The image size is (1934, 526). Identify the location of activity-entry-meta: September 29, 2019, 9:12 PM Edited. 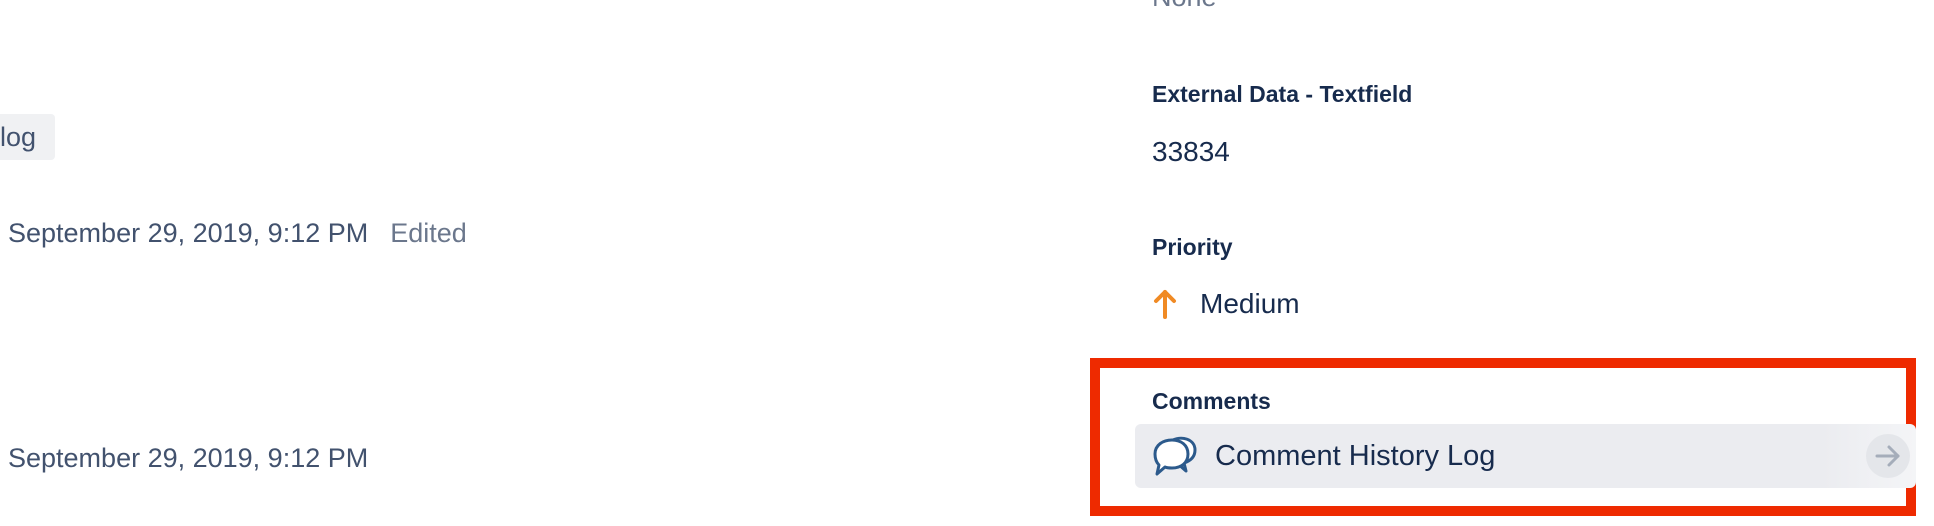
(237, 233).